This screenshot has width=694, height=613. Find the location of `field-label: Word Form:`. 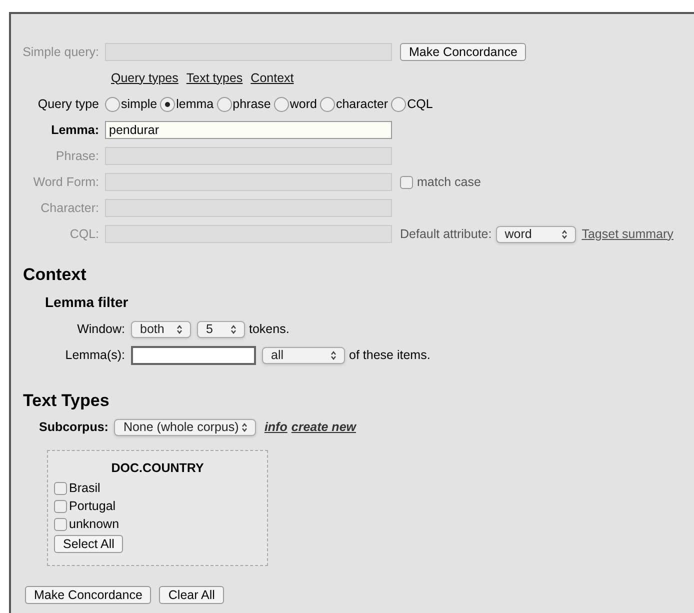

field-label: Word Form: is located at coordinates (66, 182).